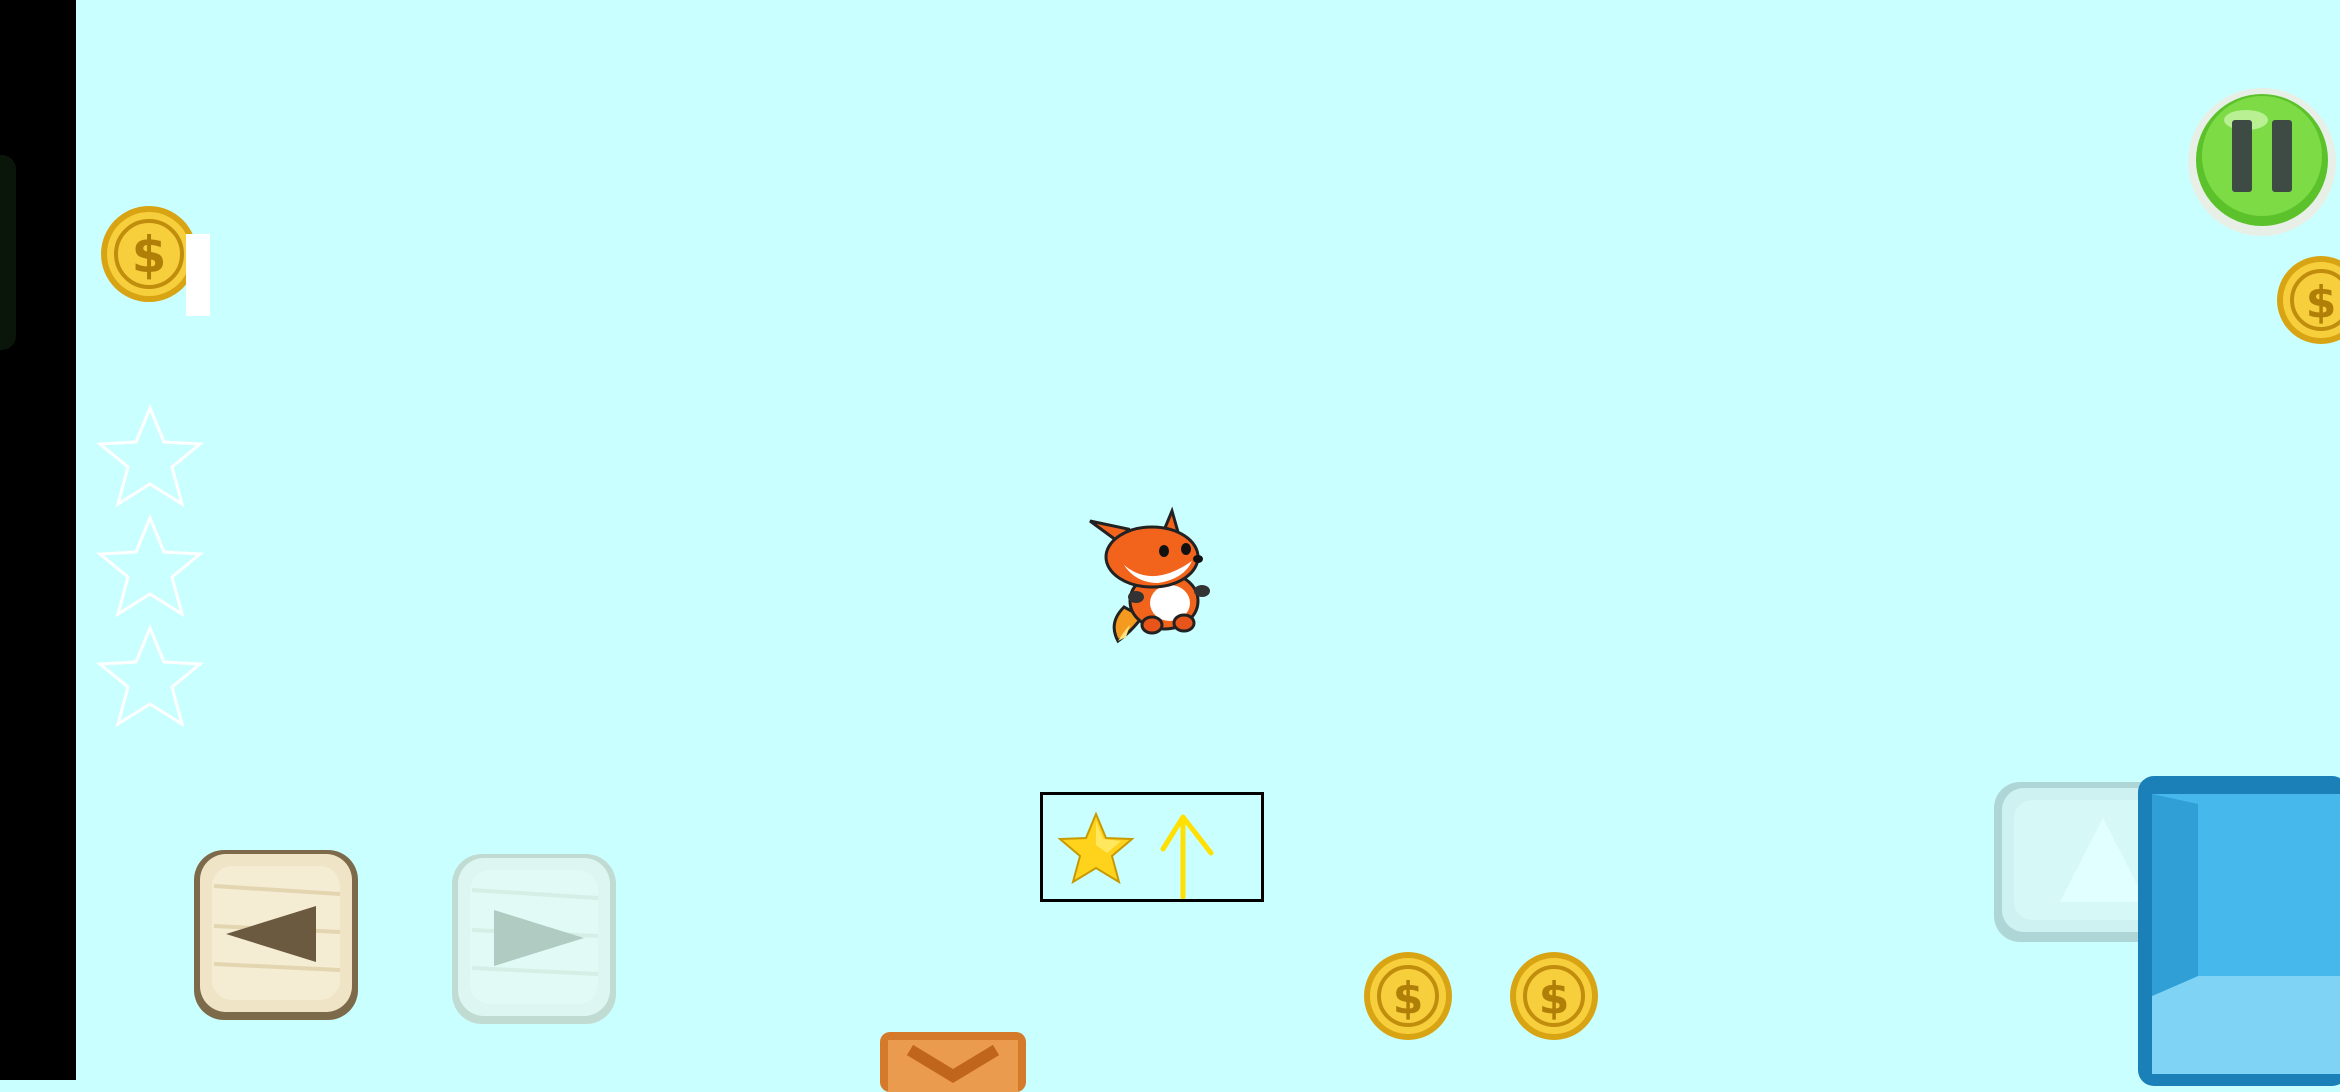 This screenshot has width=2340, height=1092. I want to click on hud-coin-icon: $, so click(149, 254).